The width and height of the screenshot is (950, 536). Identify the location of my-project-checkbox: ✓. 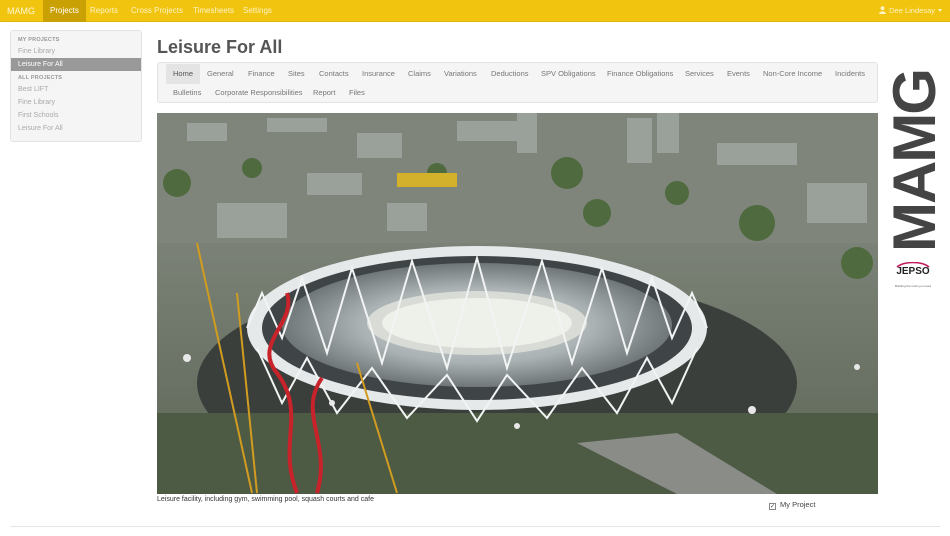
(772, 506).